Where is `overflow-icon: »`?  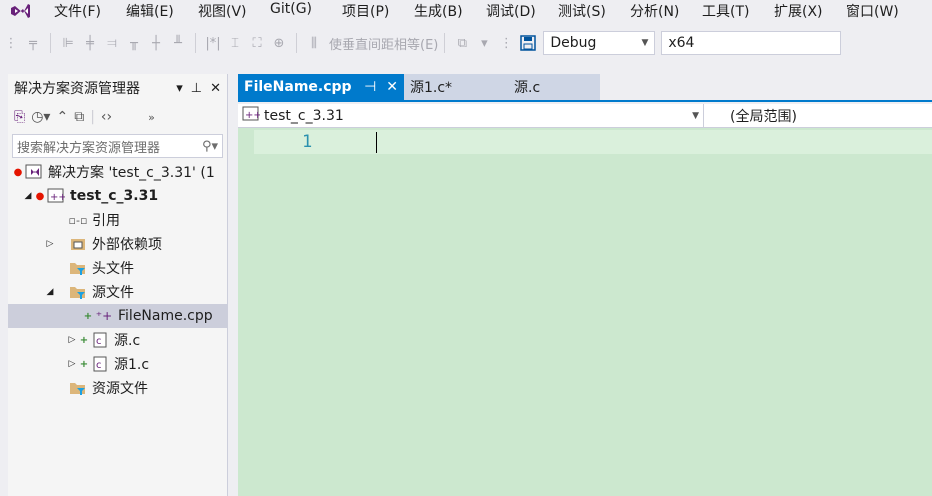
overflow-icon: » is located at coordinates (151, 117).